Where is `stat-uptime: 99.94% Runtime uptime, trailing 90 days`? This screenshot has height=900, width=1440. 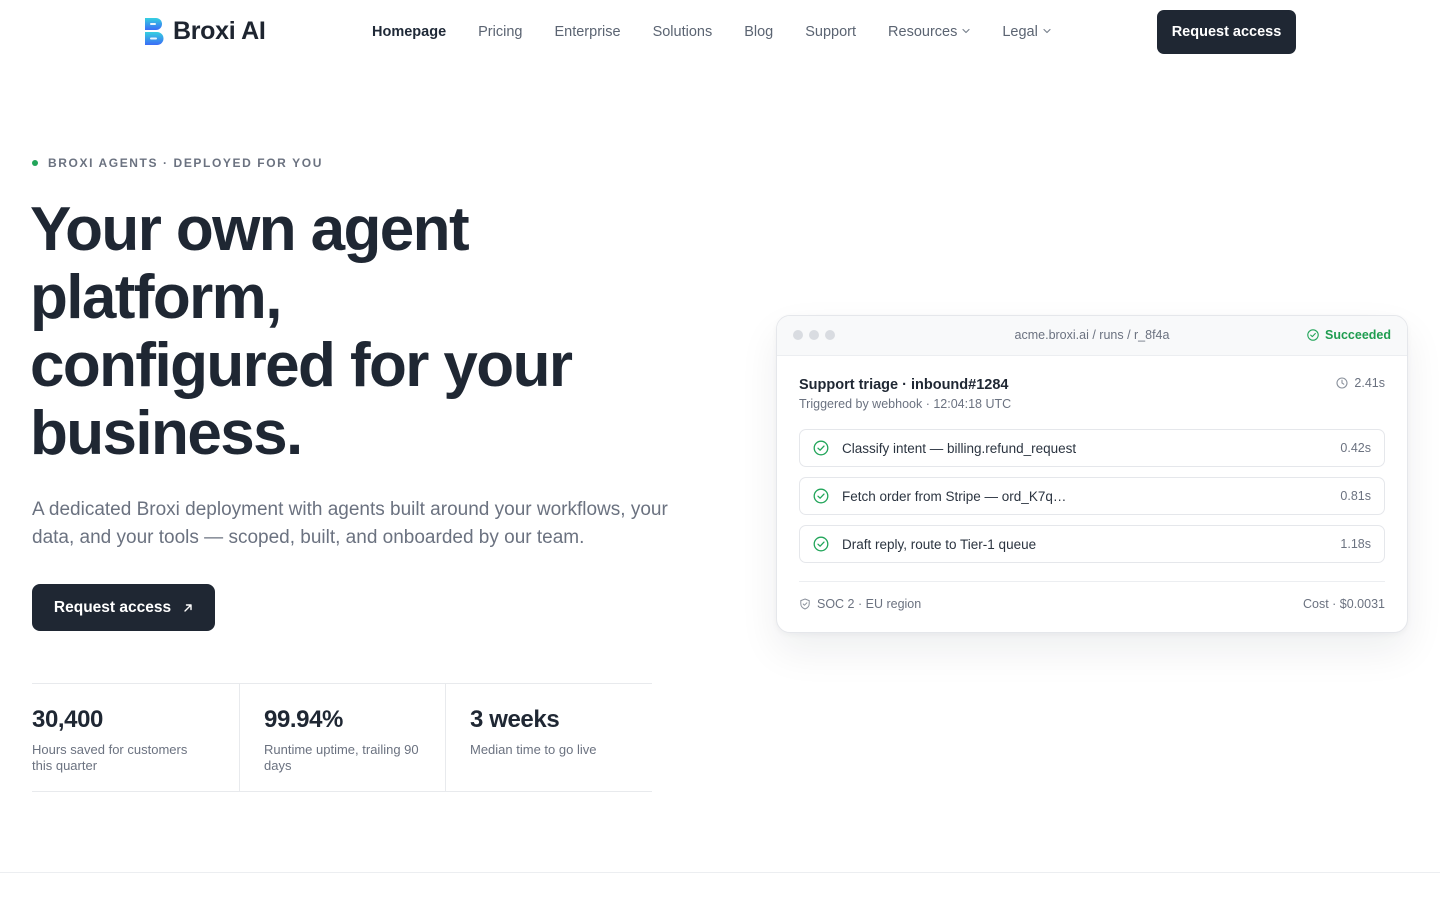 stat-uptime: 99.94% Runtime uptime, trailing 90 days is located at coordinates (342, 737).